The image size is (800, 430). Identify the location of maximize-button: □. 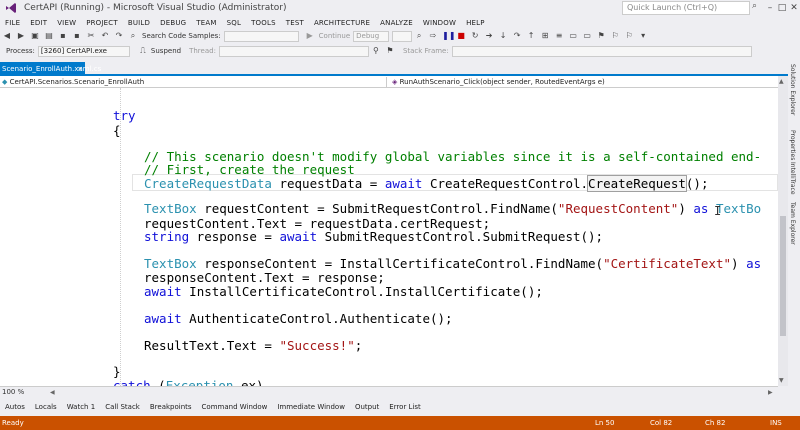
(782, 8).